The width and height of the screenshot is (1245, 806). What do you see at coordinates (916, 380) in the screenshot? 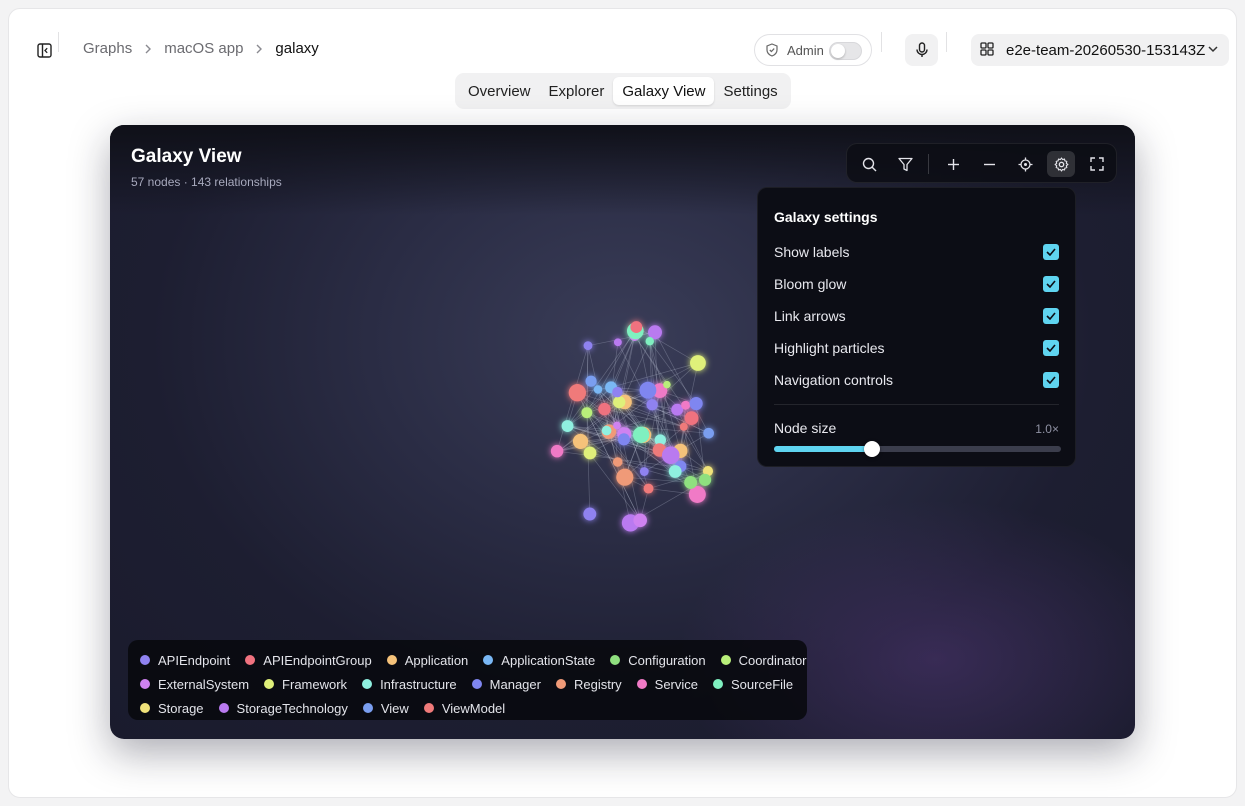
I see `setting-navigation-controls: Navigation controls` at bounding box center [916, 380].